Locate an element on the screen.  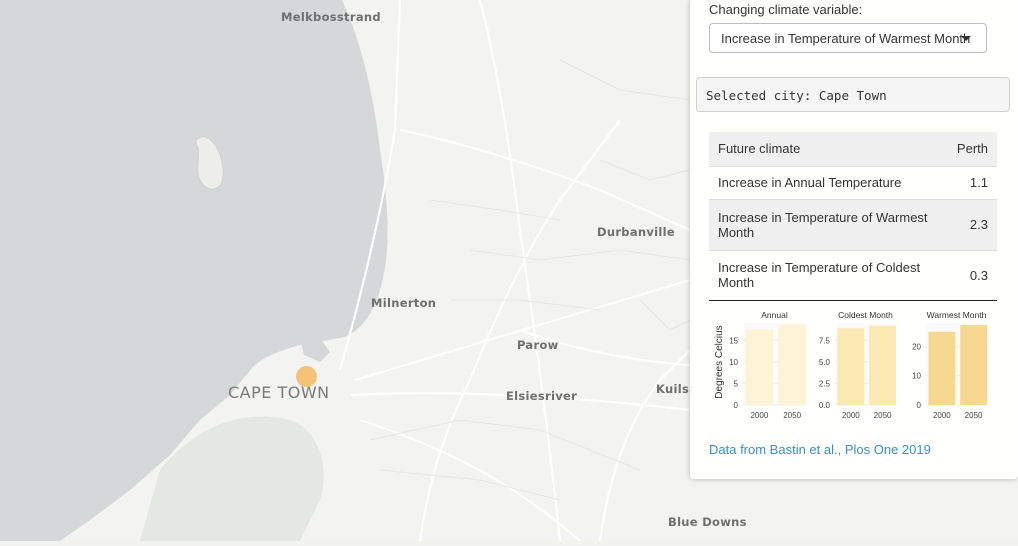
y-tick-label: 5.0 is located at coordinates (825, 362).